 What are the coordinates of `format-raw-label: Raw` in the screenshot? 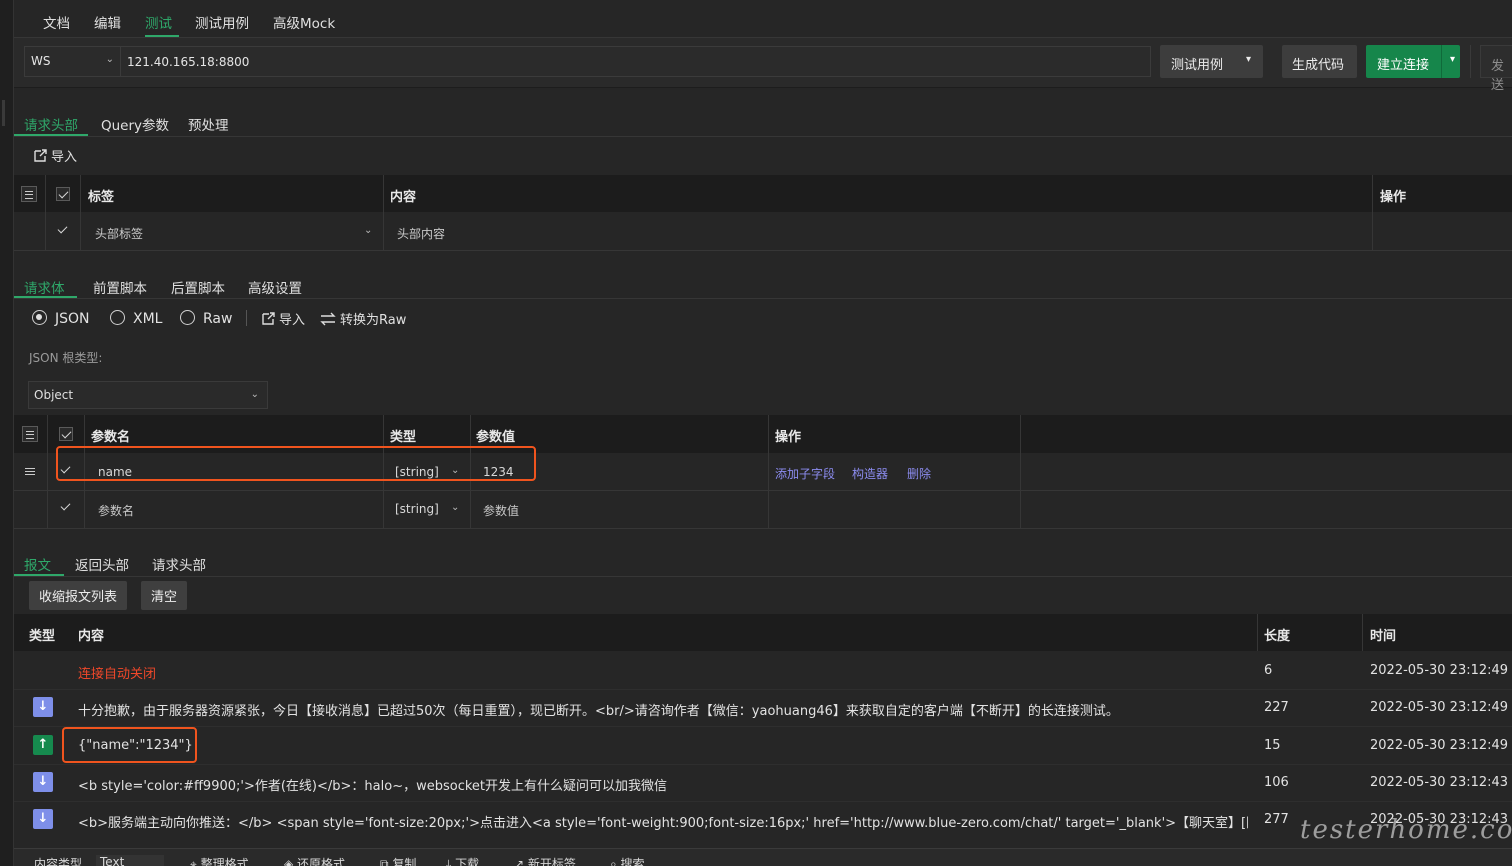 It's located at (218, 319).